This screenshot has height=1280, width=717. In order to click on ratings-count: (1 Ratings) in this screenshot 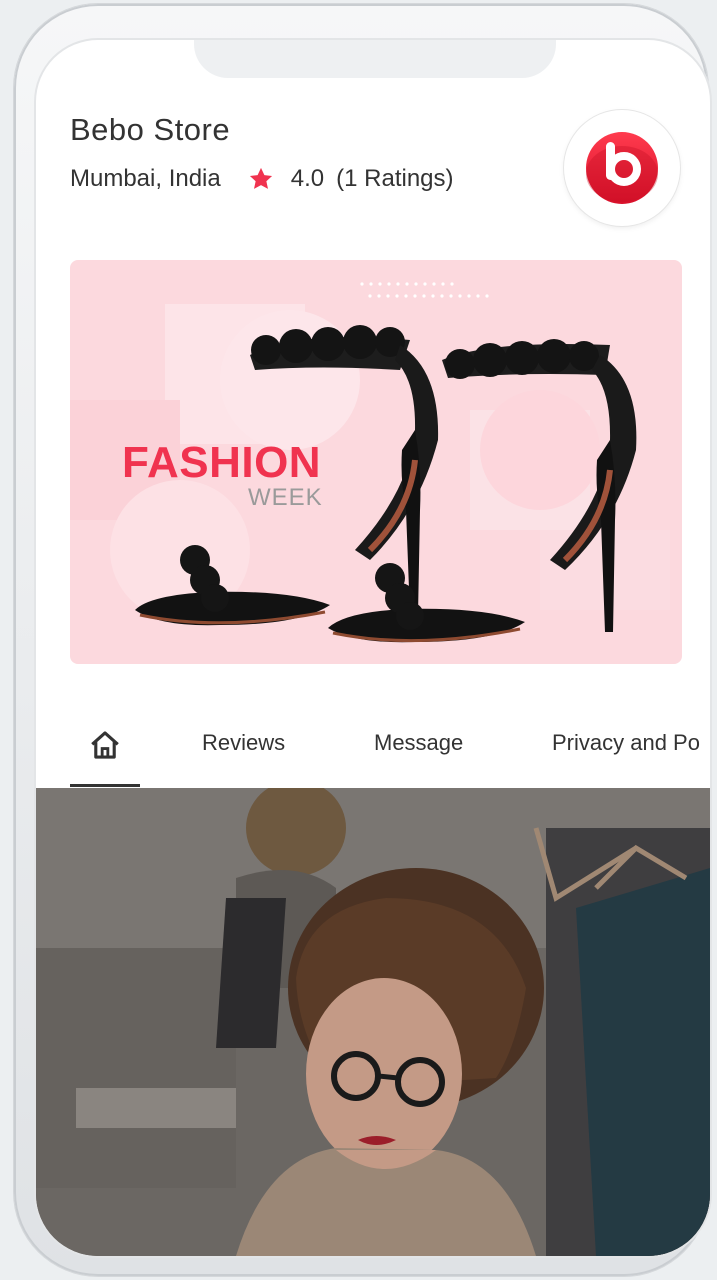, I will do `click(395, 178)`.